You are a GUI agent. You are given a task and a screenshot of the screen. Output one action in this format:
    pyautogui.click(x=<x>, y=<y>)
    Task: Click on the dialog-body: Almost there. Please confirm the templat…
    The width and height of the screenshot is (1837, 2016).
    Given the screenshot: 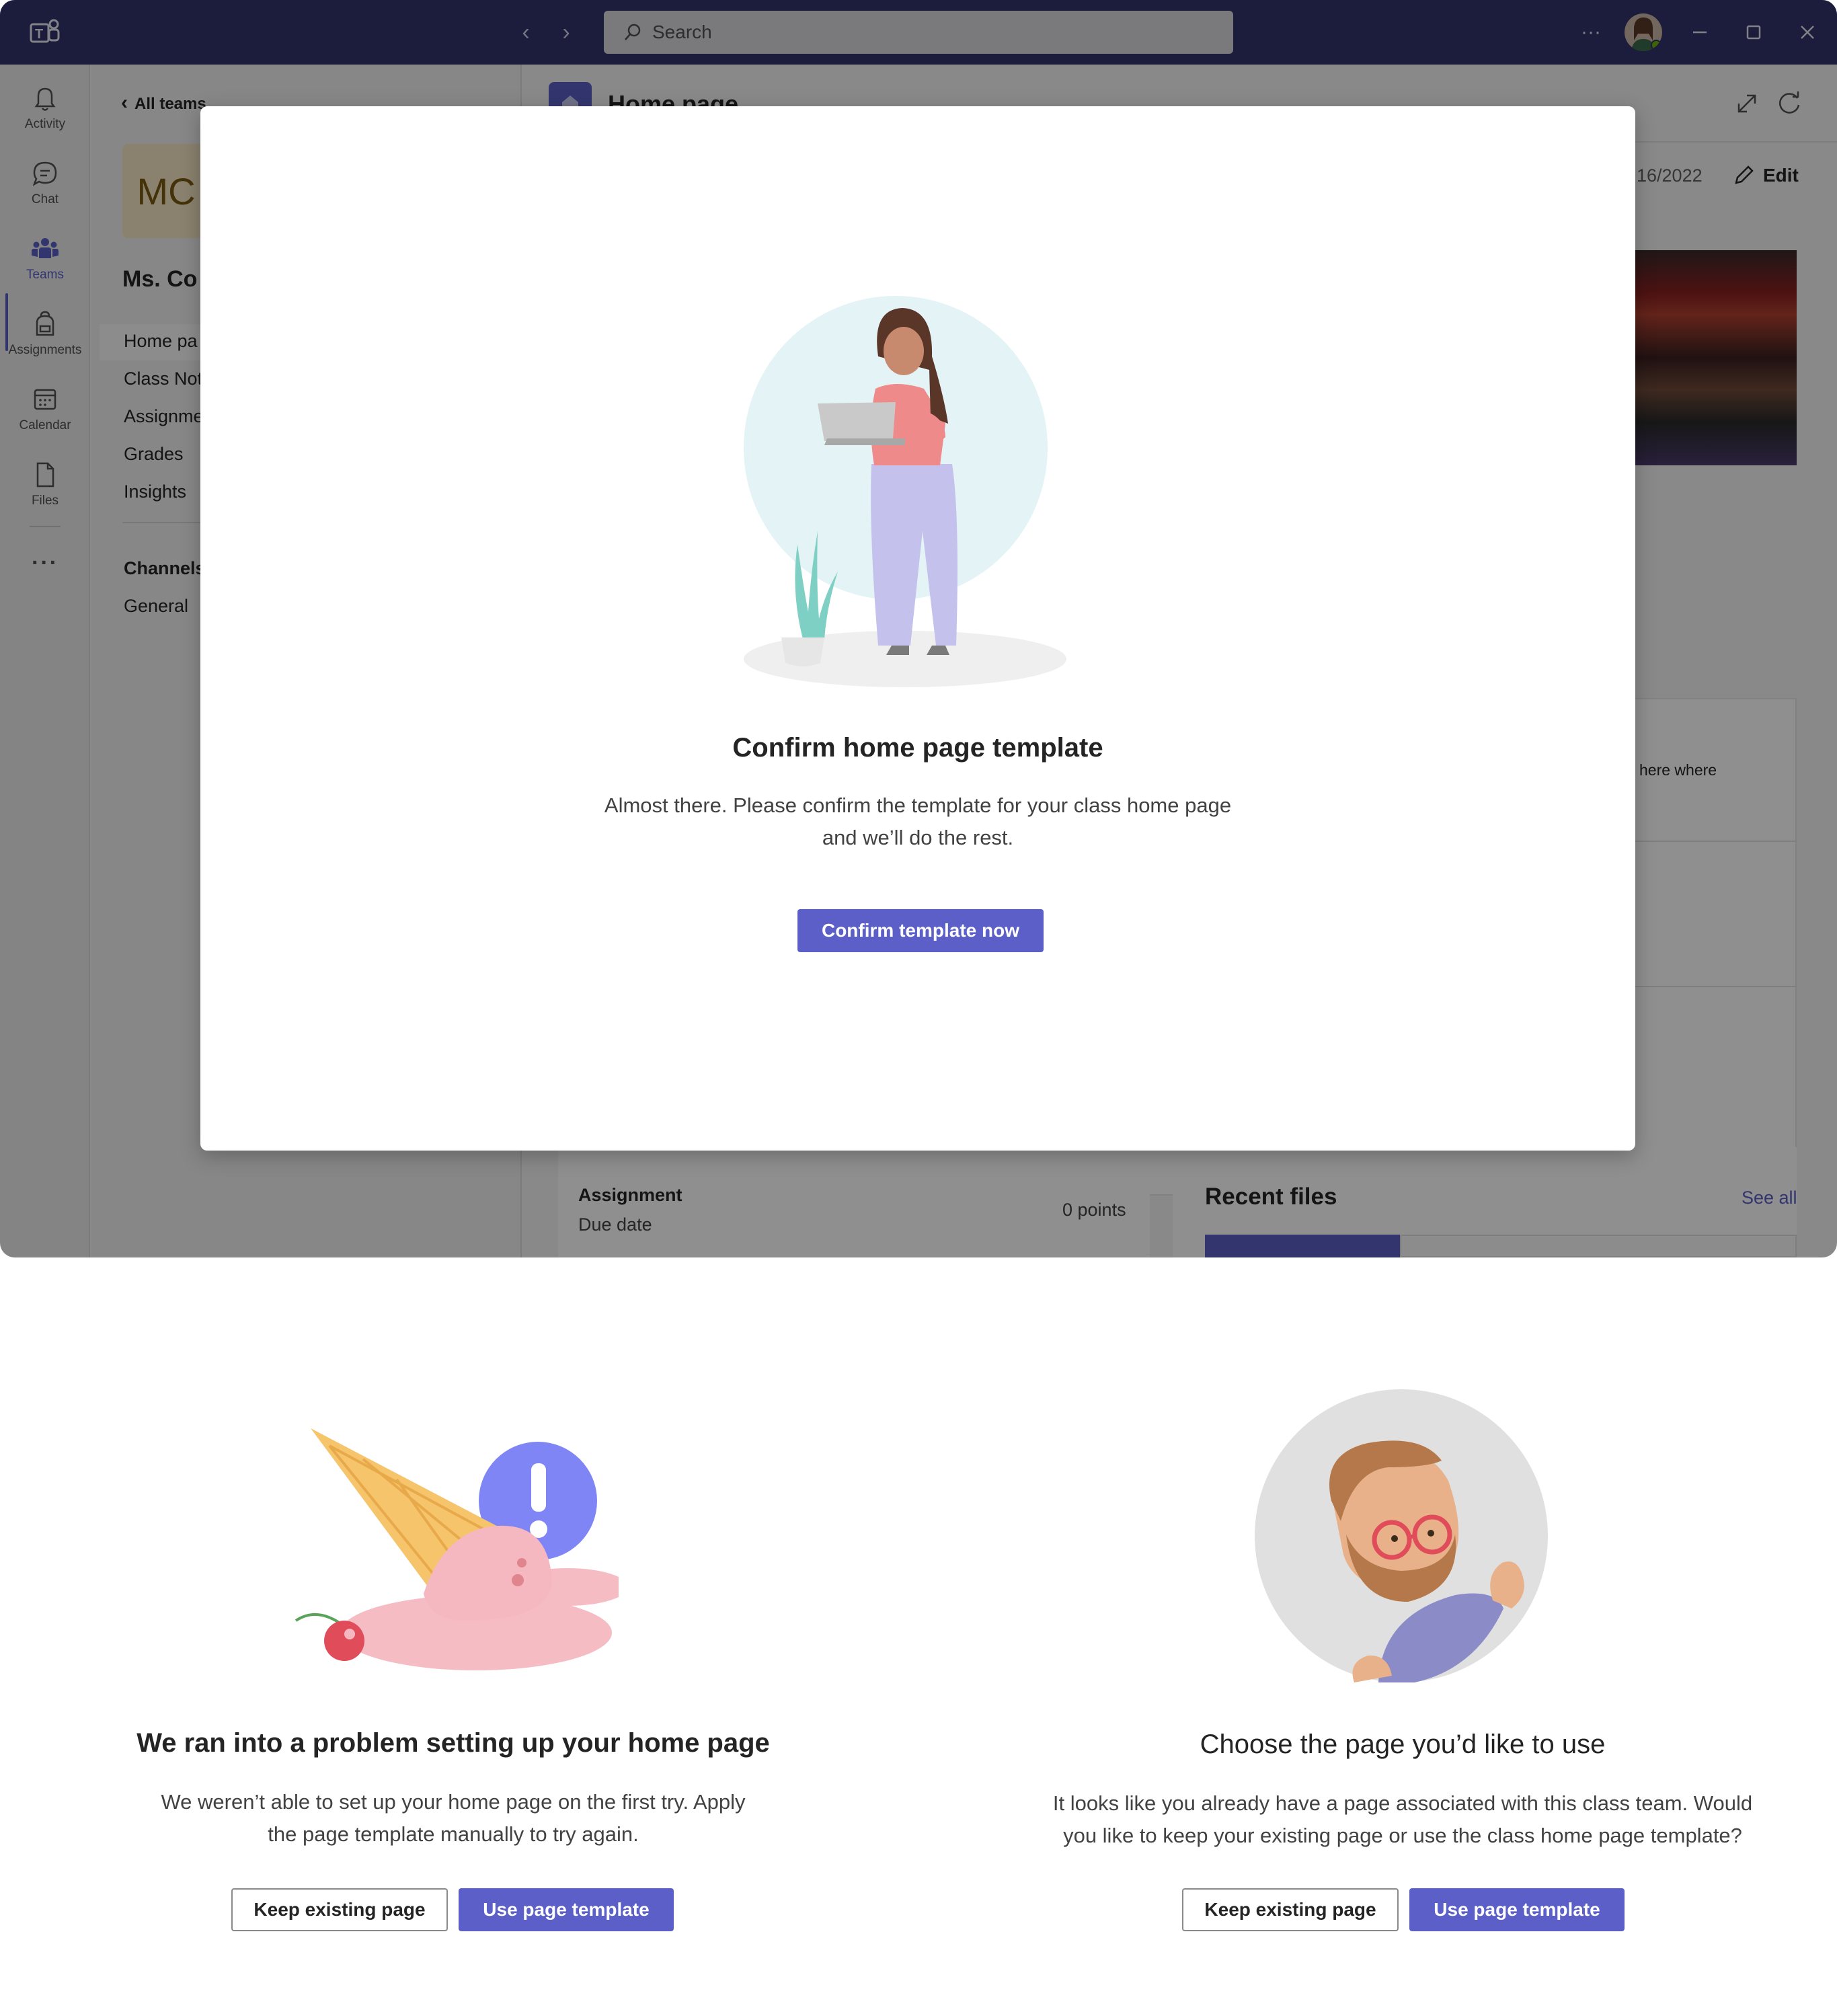 What is the action you would take?
    pyautogui.click(x=918, y=821)
    